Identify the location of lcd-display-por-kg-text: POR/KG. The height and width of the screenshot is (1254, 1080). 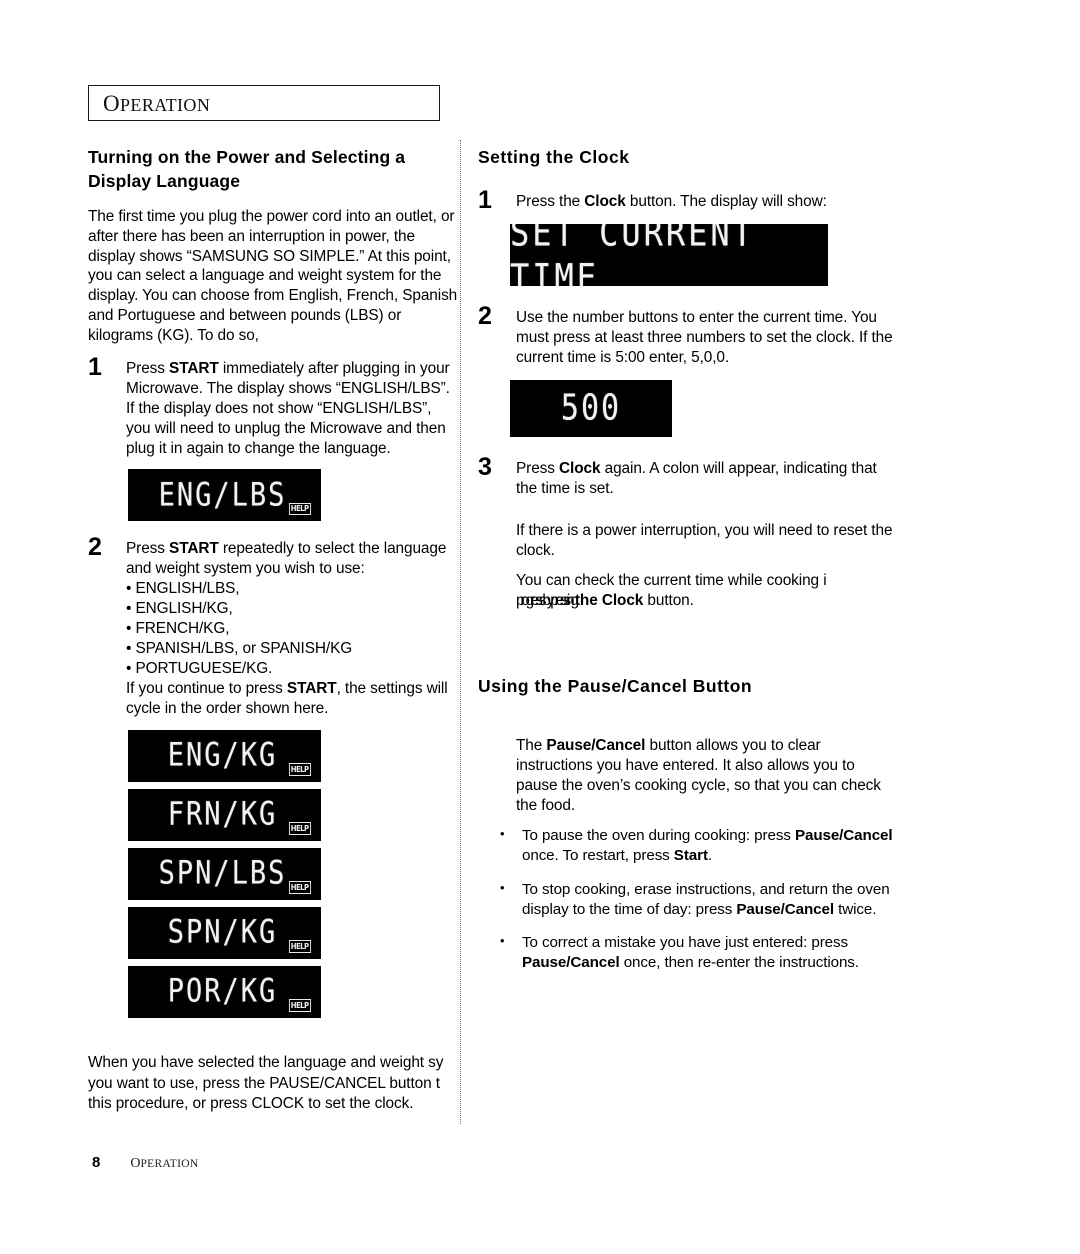
(222, 991).